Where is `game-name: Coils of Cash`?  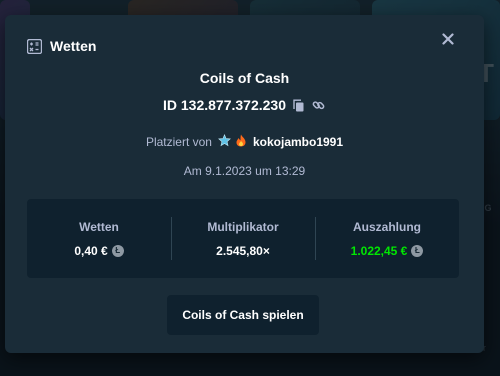
game-name: Coils of Cash is located at coordinates (244, 78).